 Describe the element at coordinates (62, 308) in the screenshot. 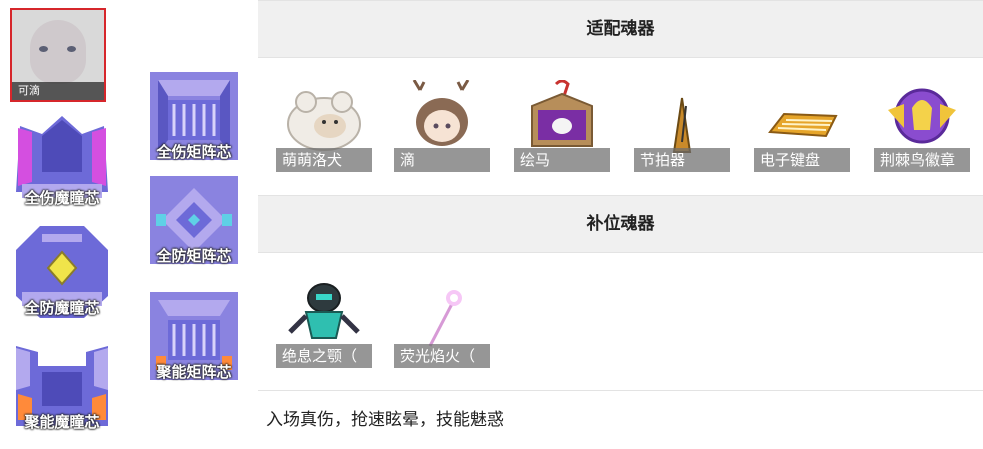

I see `eye-chip-label: 全防魔瞳芯` at that location.